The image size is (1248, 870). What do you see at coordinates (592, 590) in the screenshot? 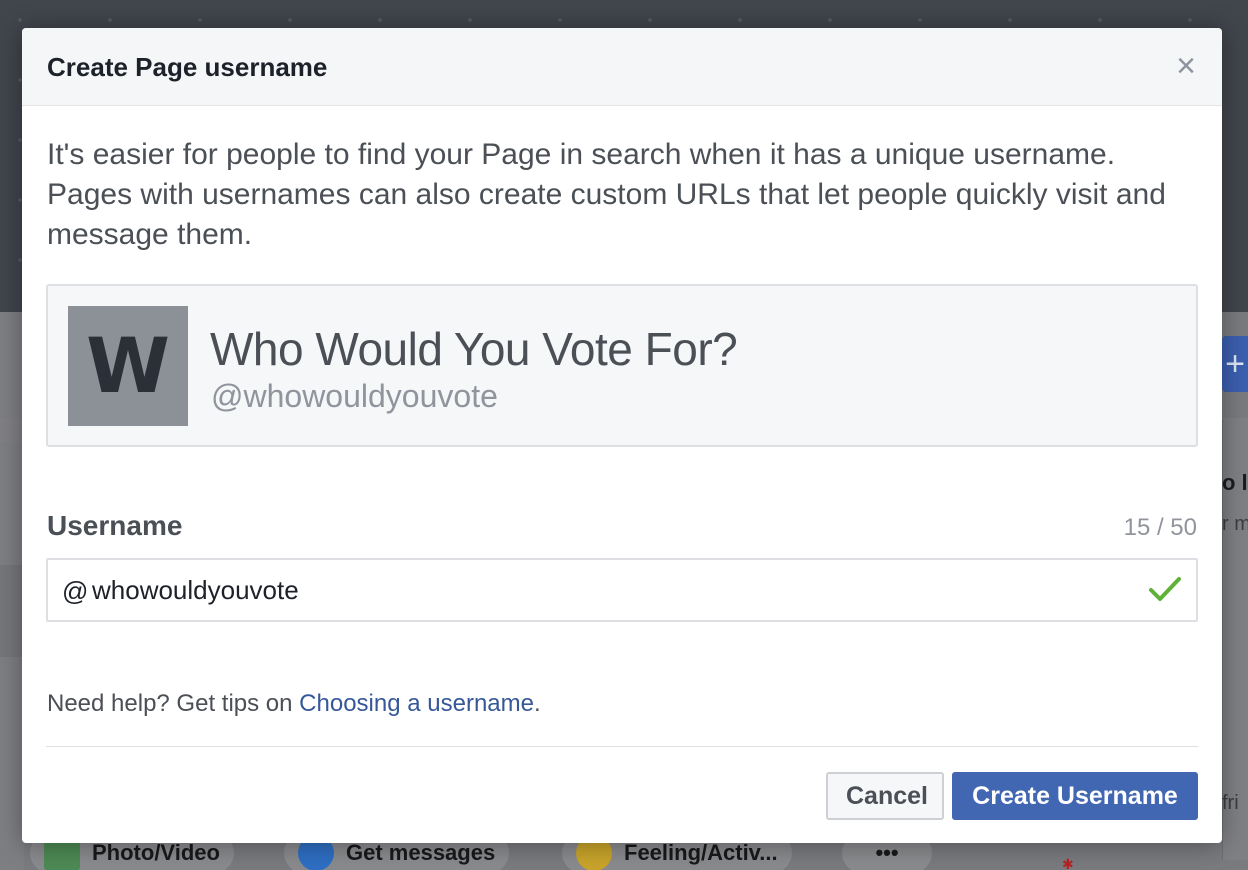
I see `username-input` at bounding box center [592, 590].